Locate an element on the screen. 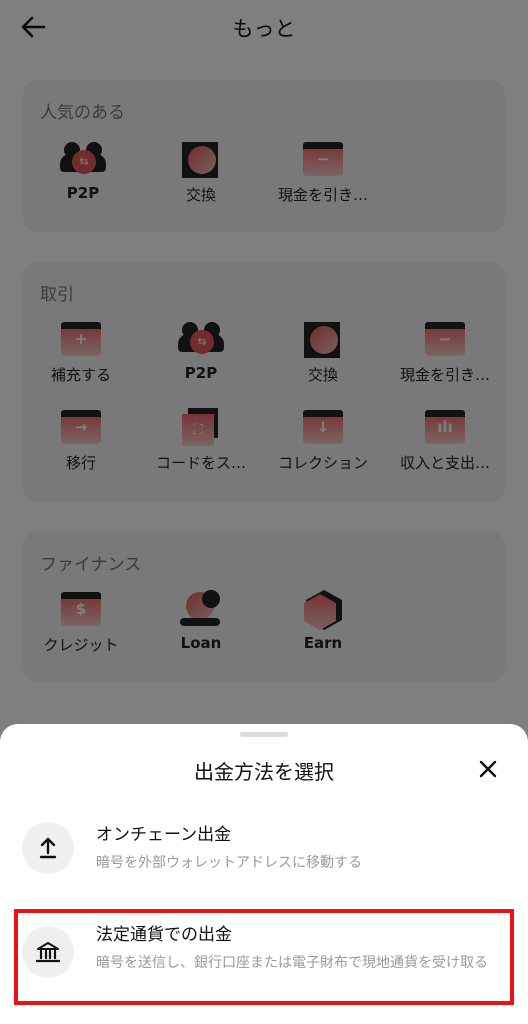 The height and width of the screenshot is (1024, 528). option-title: オンチェーン出金 is located at coordinates (164, 835).